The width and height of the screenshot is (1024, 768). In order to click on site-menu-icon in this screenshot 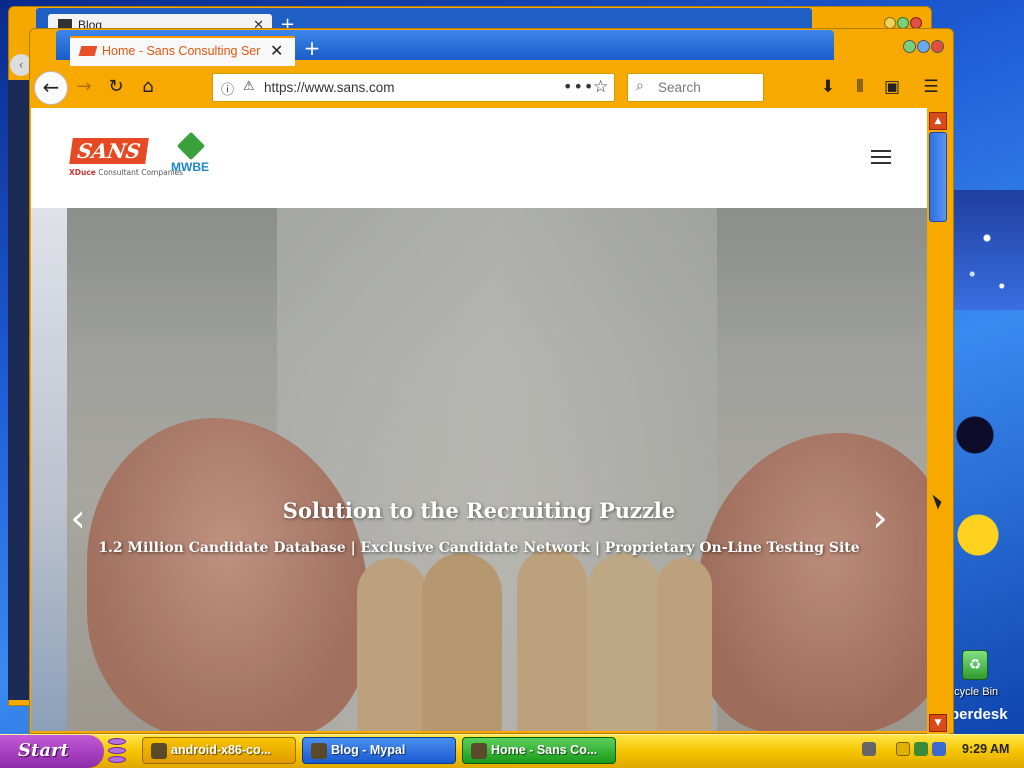, I will do `click(882, 158)`.